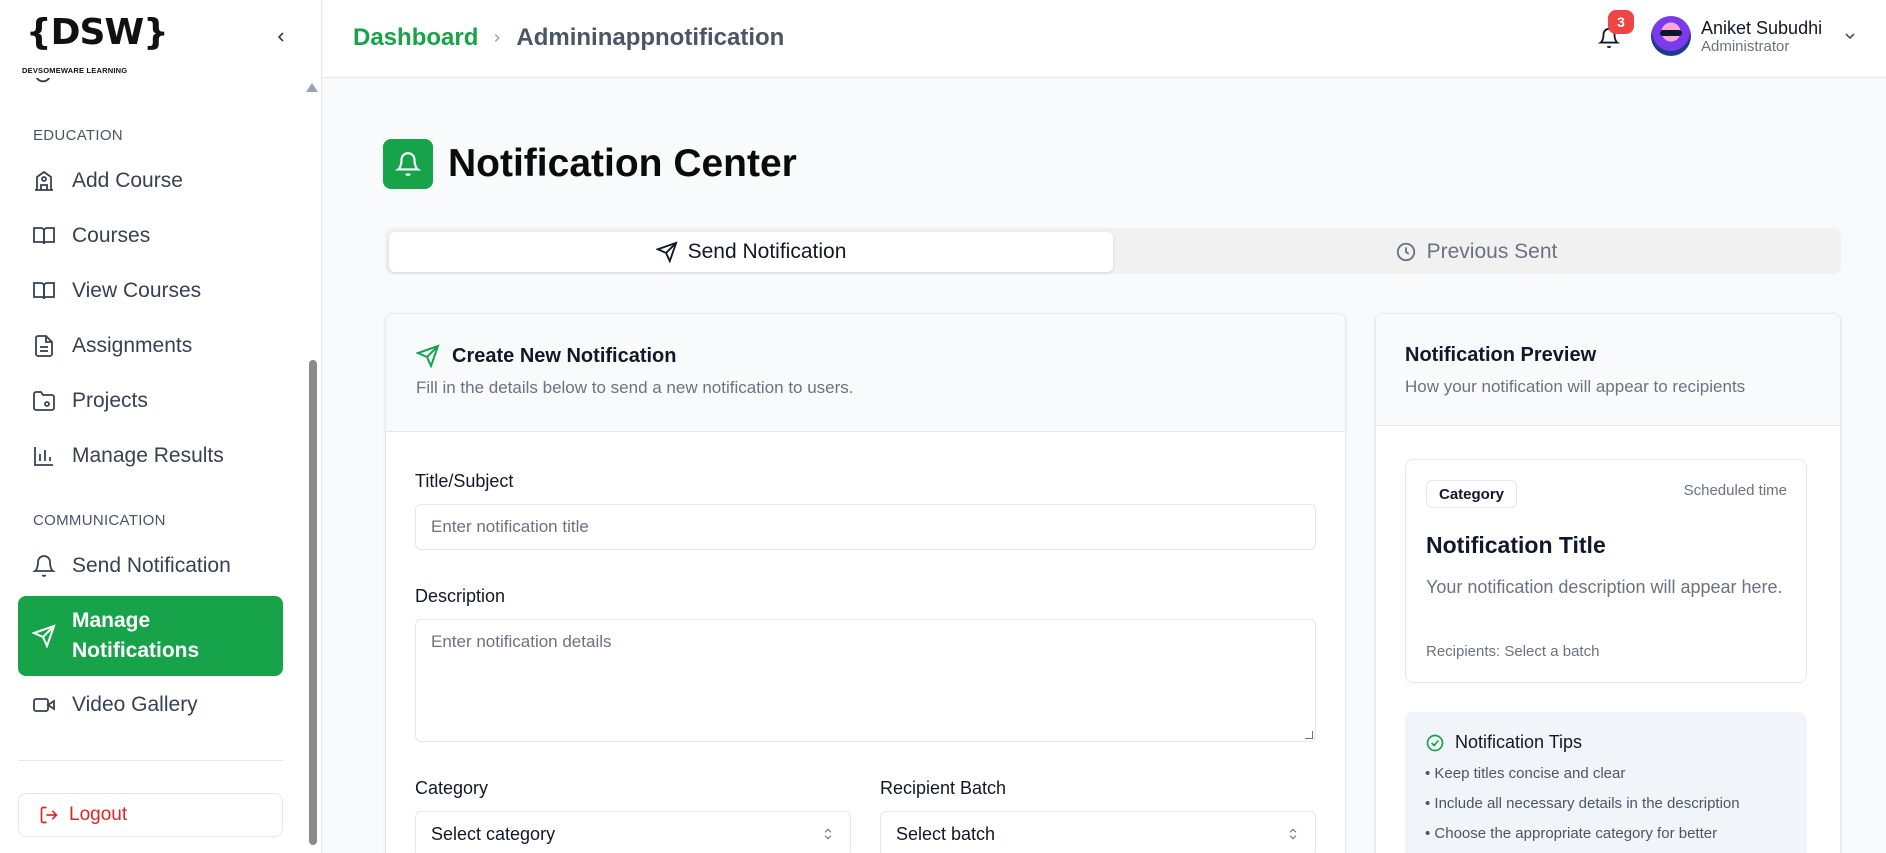 Image resolution: width=1886 pixels, height=853 pixels. What do you see at coordinates (110, 400) in the screenshot?
I see `sidebar-item-label: Projects` at bounding box center [110, 400].